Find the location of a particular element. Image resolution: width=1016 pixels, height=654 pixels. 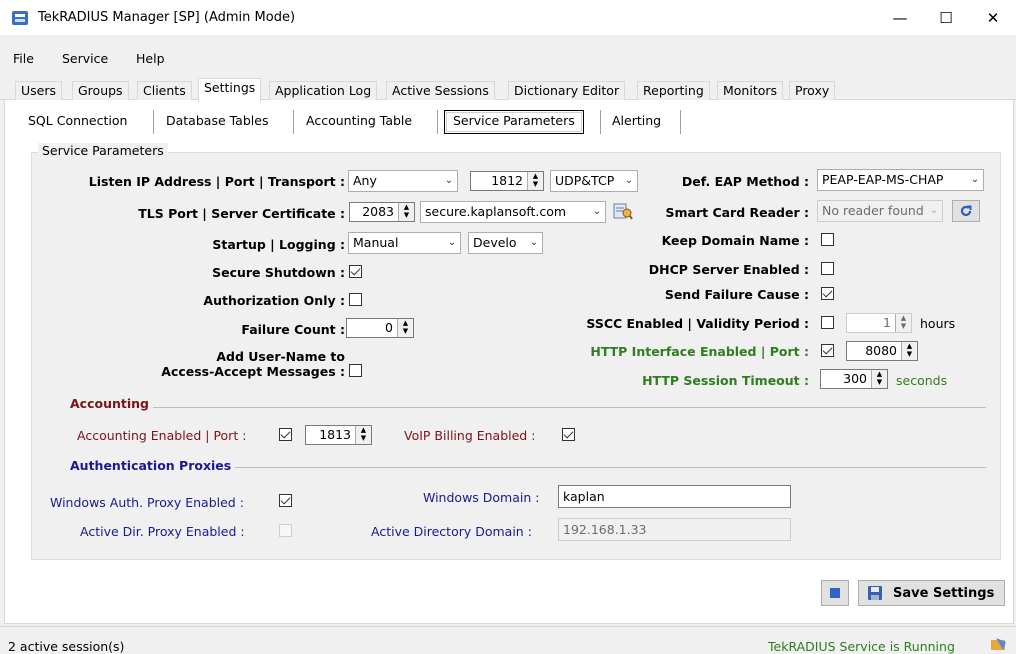

active-dir-proxy-checkbox is located at coordinates (285, 530).